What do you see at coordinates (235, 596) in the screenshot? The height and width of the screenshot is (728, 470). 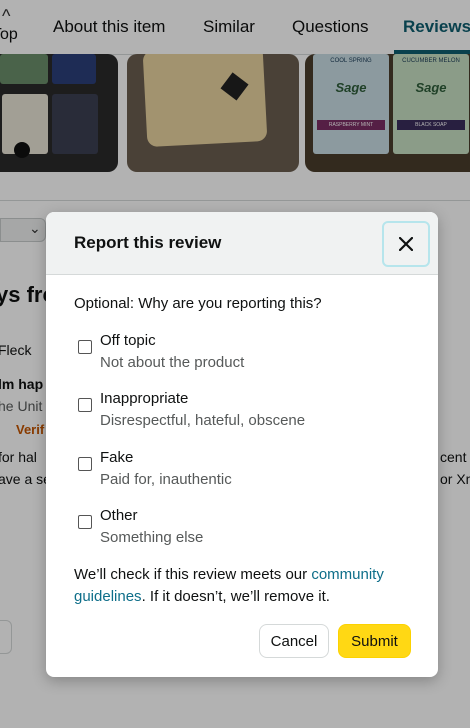 I see `notice-text: . If it doesn’t, we’ll remove it.` at bounding box center [235, 596].